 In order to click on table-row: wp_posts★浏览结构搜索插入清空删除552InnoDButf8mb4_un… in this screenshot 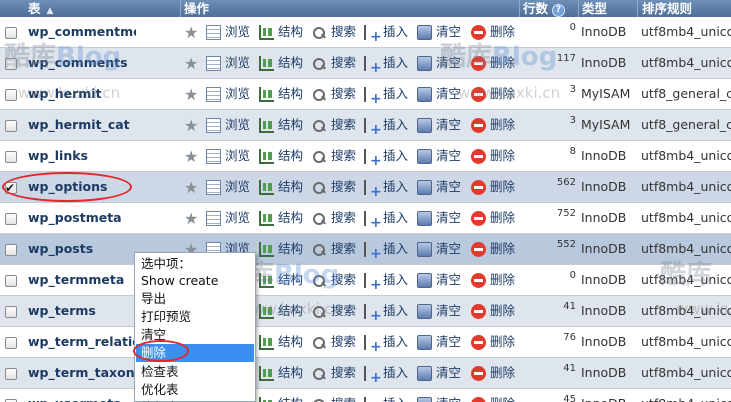, I will do `click(365, 251)`.